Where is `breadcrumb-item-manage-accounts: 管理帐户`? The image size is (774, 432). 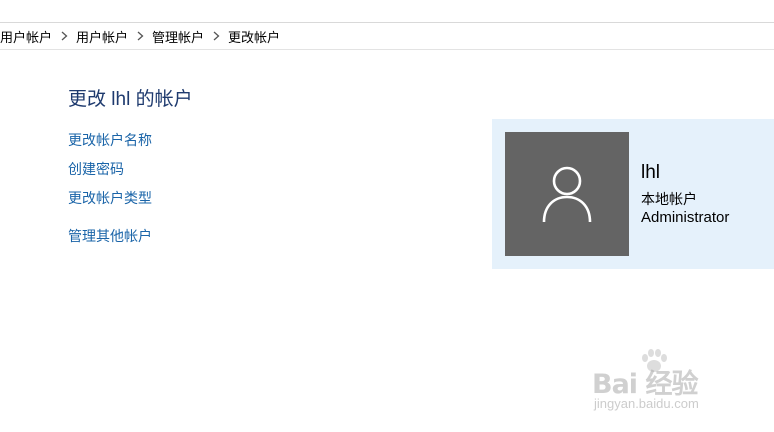 breadcrumb-item-manage-accounts: 管理帐户 is located at coordinates (178, 36).